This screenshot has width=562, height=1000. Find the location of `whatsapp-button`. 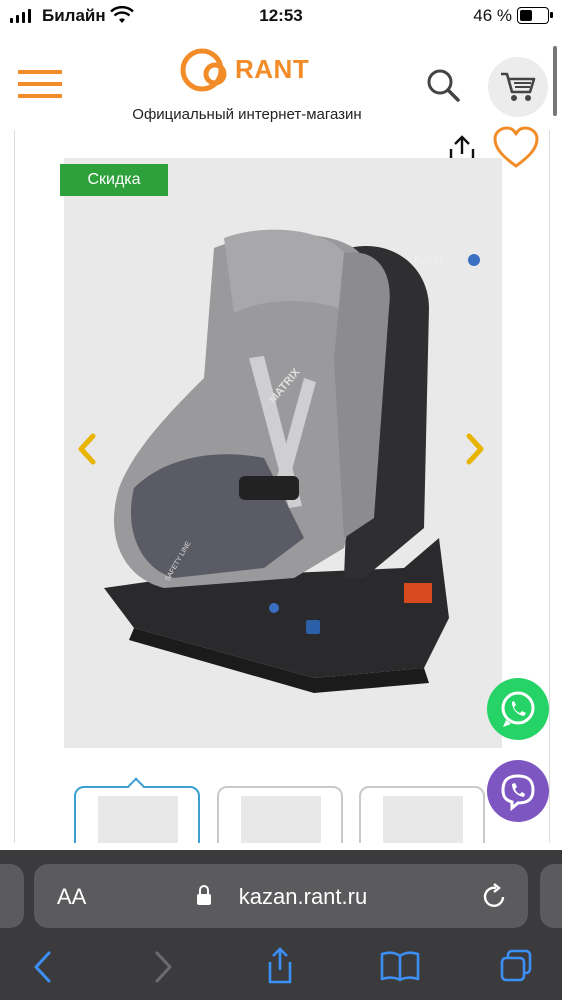

whatsapp-button is located at coordinates (518, 709).